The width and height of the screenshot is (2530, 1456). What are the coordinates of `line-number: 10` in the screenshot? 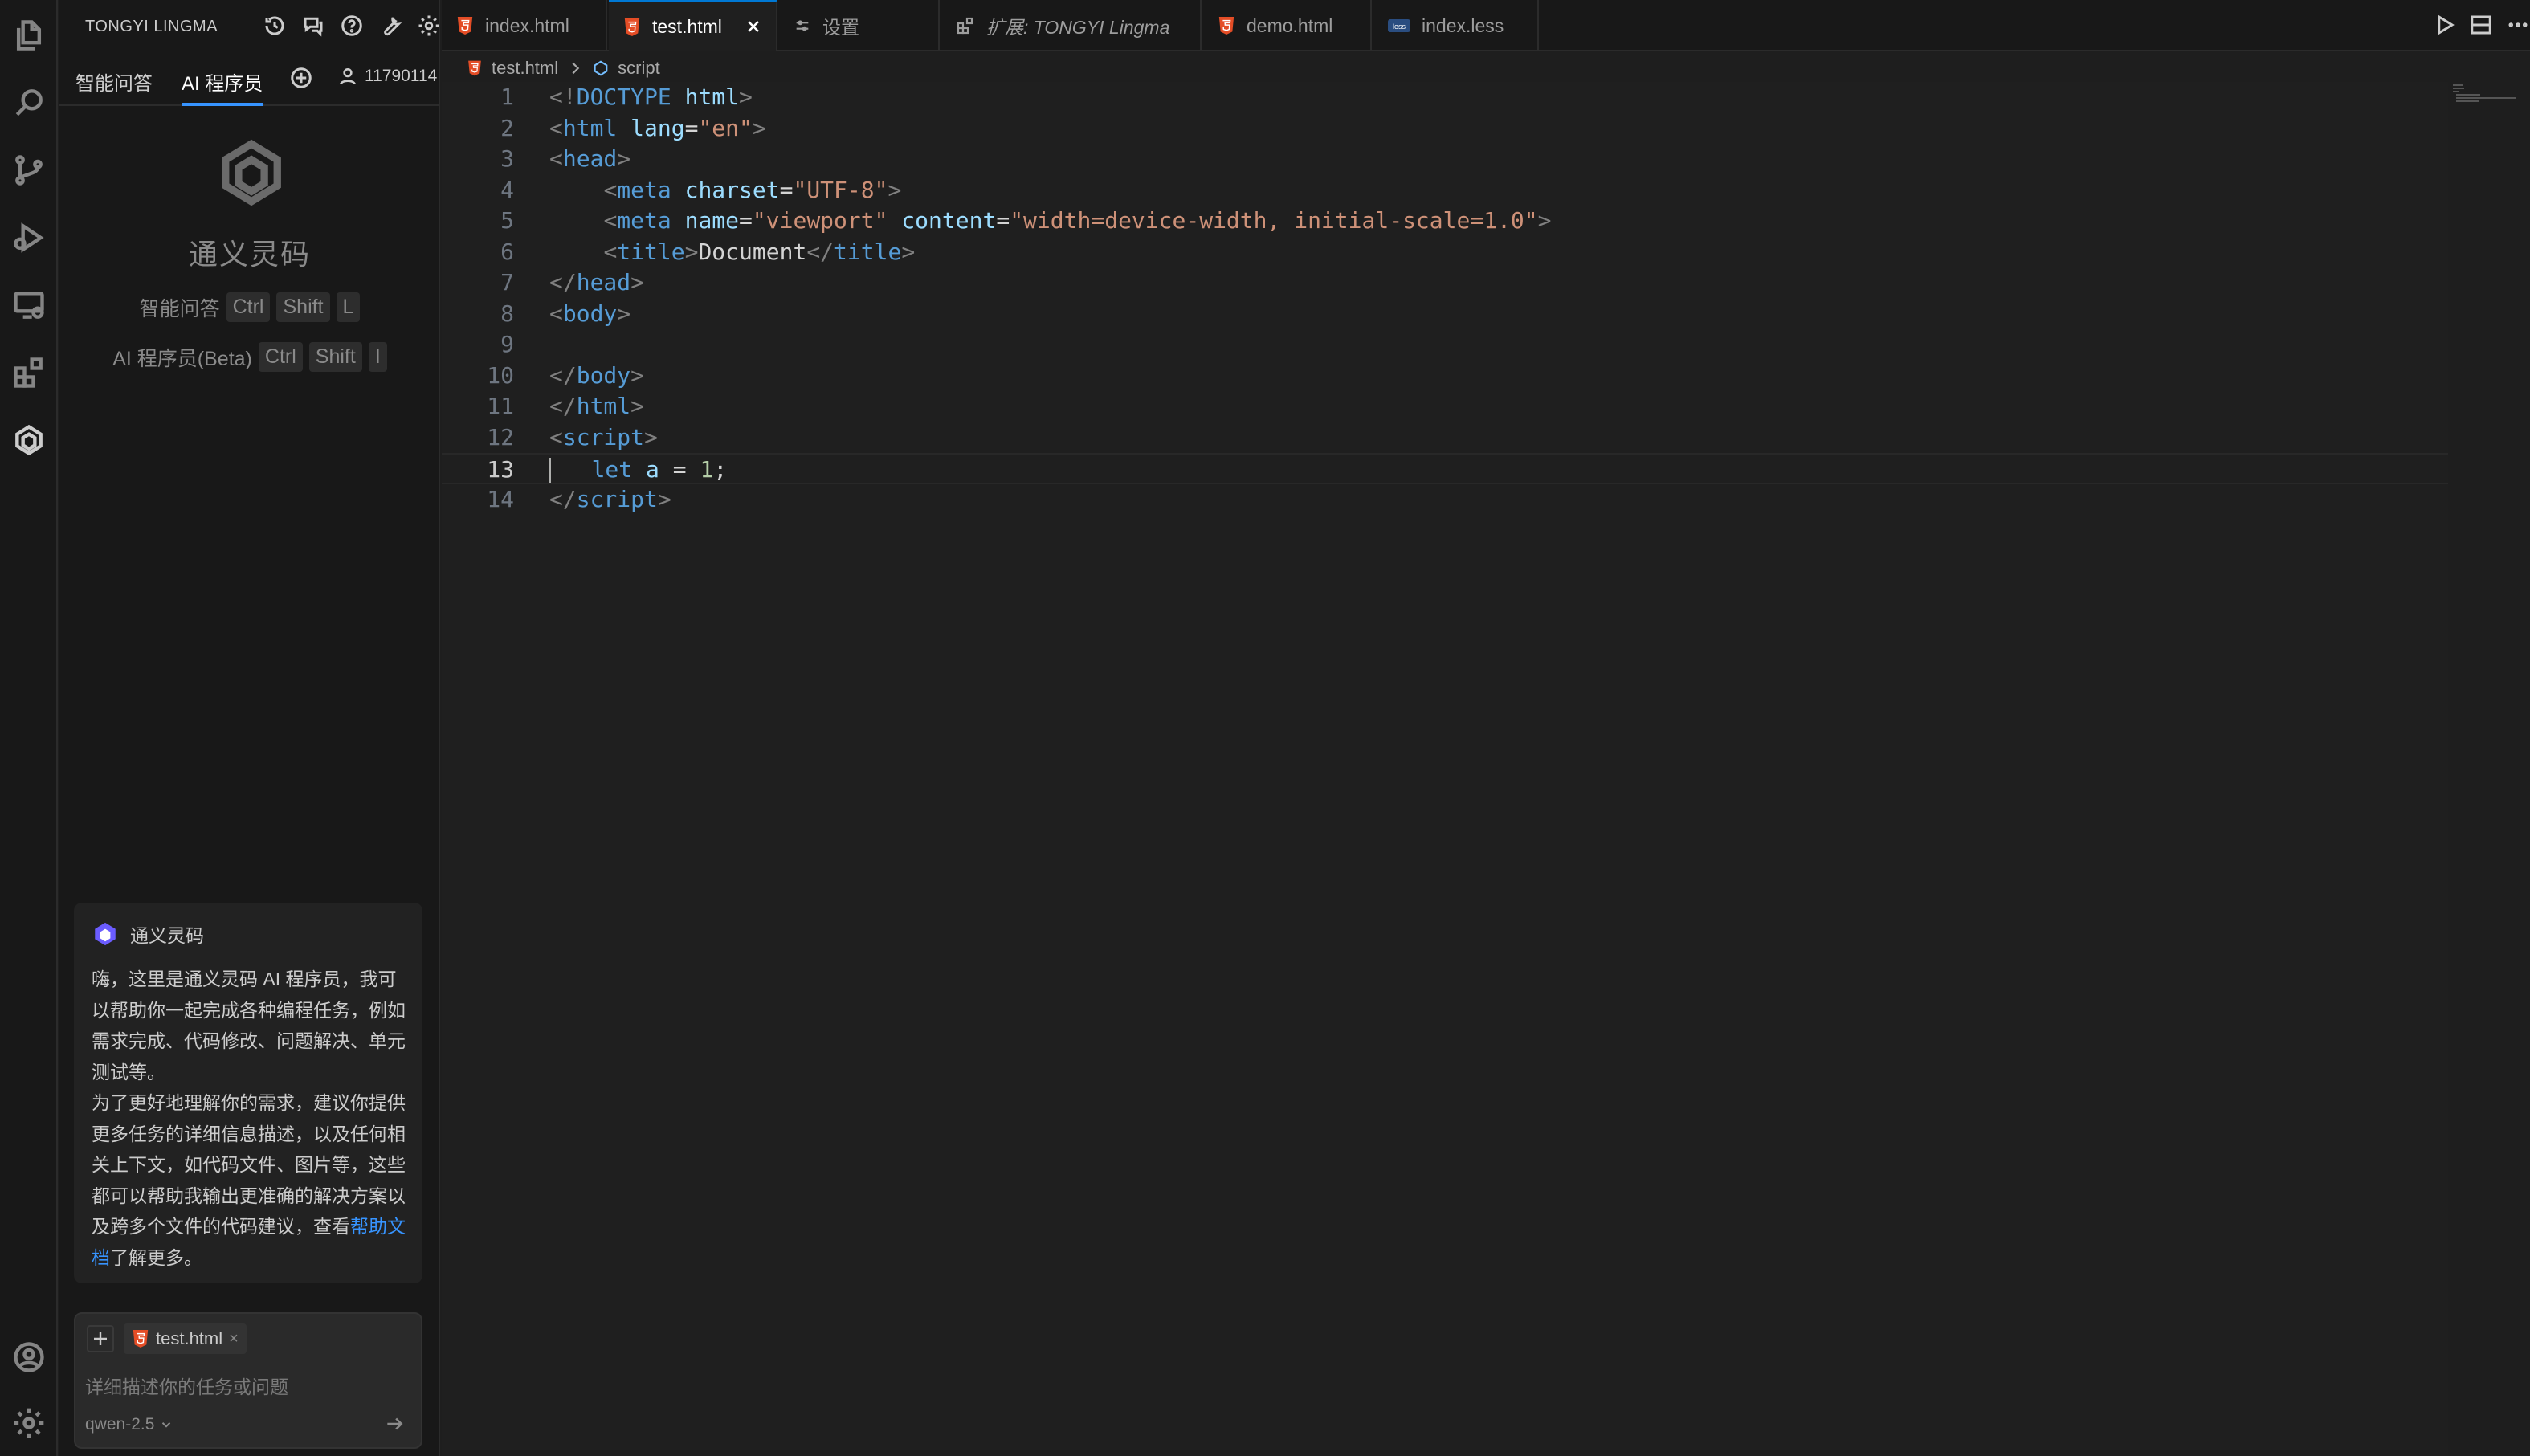 It's located at (500, 375).